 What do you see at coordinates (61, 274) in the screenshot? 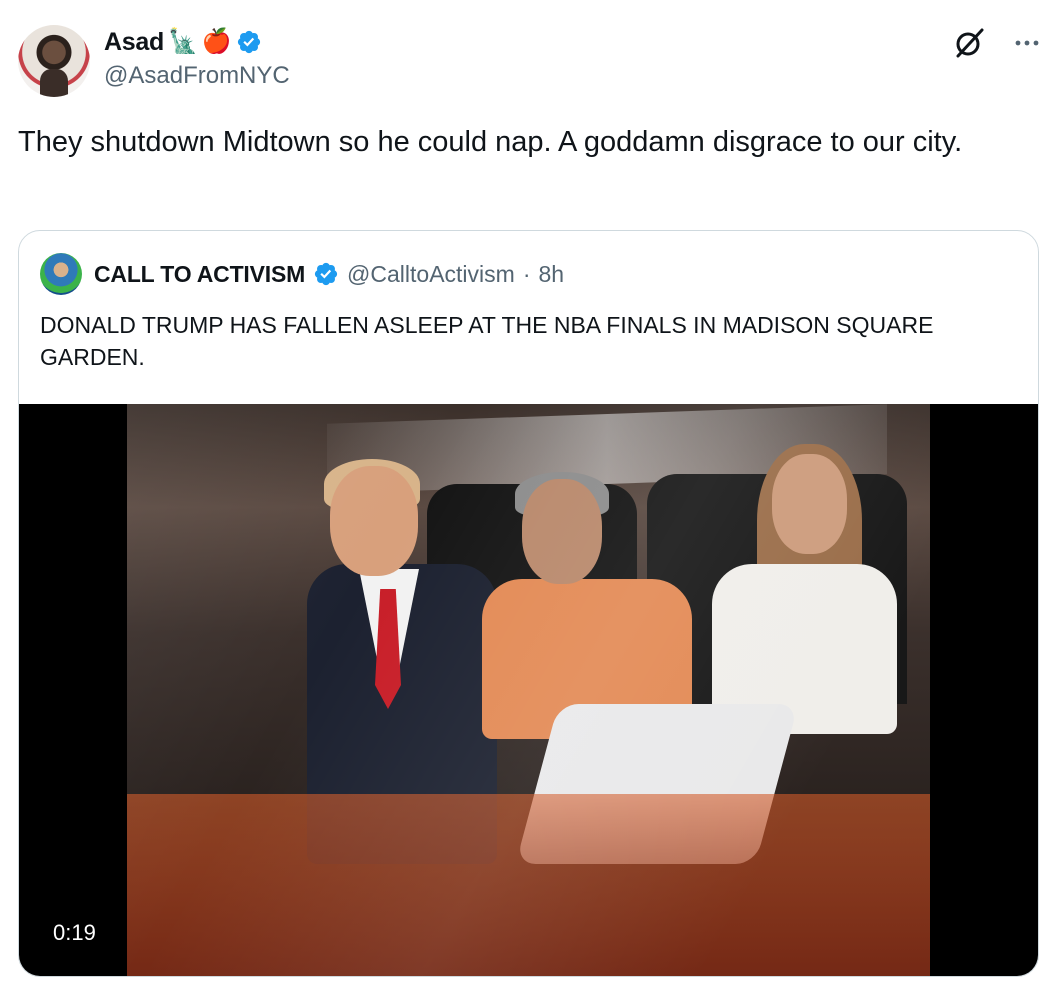
I see `quoted-author-avatar` at bounding box center [61, 274].